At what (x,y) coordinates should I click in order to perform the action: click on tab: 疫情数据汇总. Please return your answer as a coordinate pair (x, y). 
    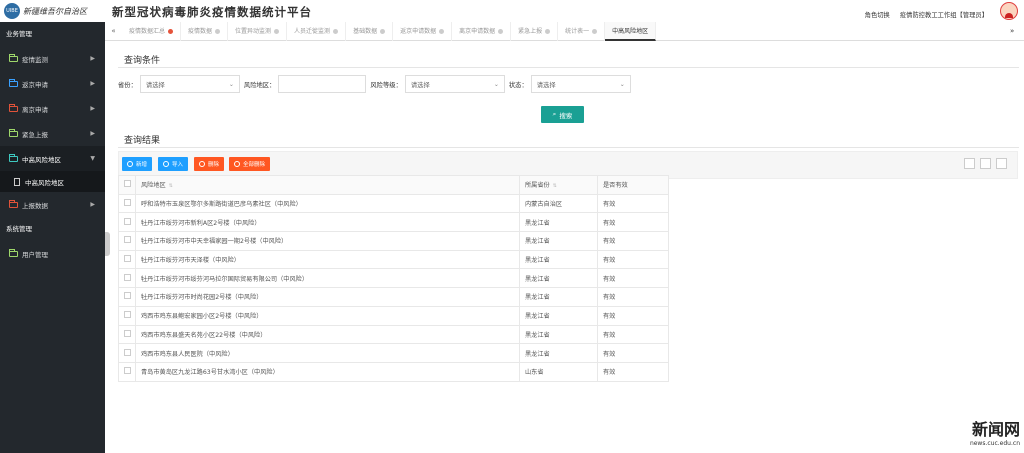
    Looking at the image, I should click on (152, 31).